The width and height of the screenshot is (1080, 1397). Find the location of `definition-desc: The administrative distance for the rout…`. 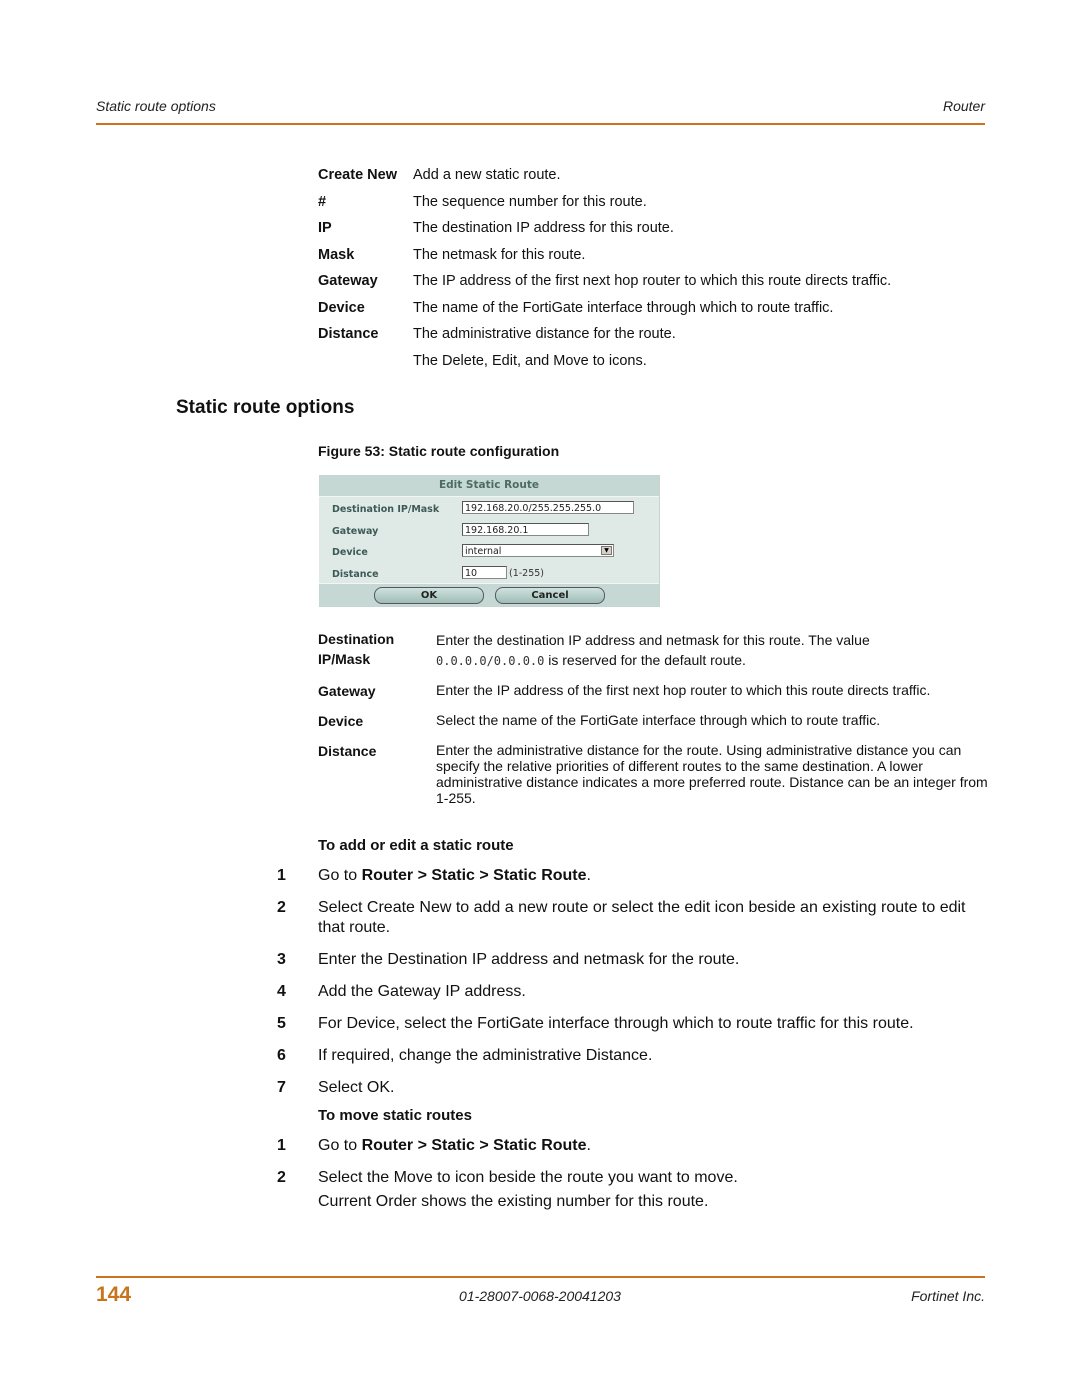

definition-desc: The administrative distance for the rout… is located at coordinates (544, 334).